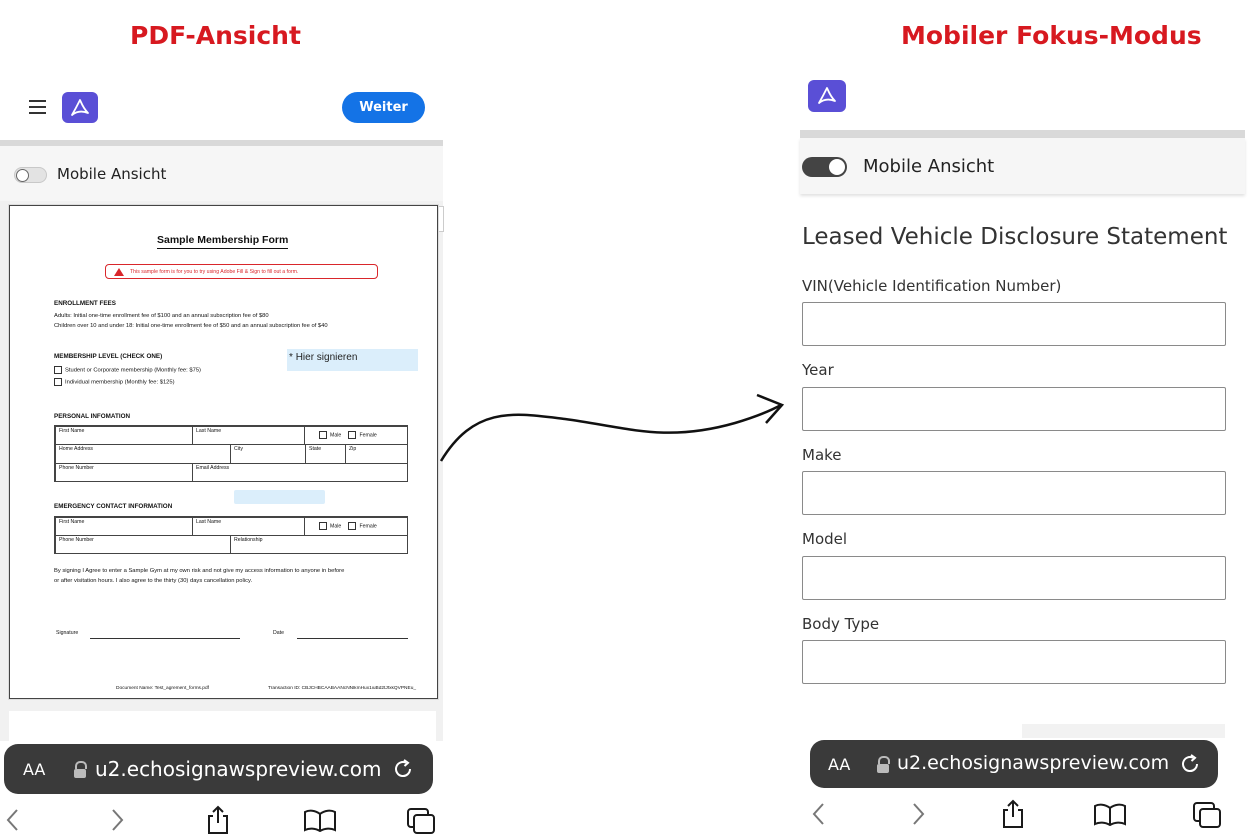 The height and width of the screenshot is (835, 1251). I want to click on right-toolbar, so click(1022, 100).